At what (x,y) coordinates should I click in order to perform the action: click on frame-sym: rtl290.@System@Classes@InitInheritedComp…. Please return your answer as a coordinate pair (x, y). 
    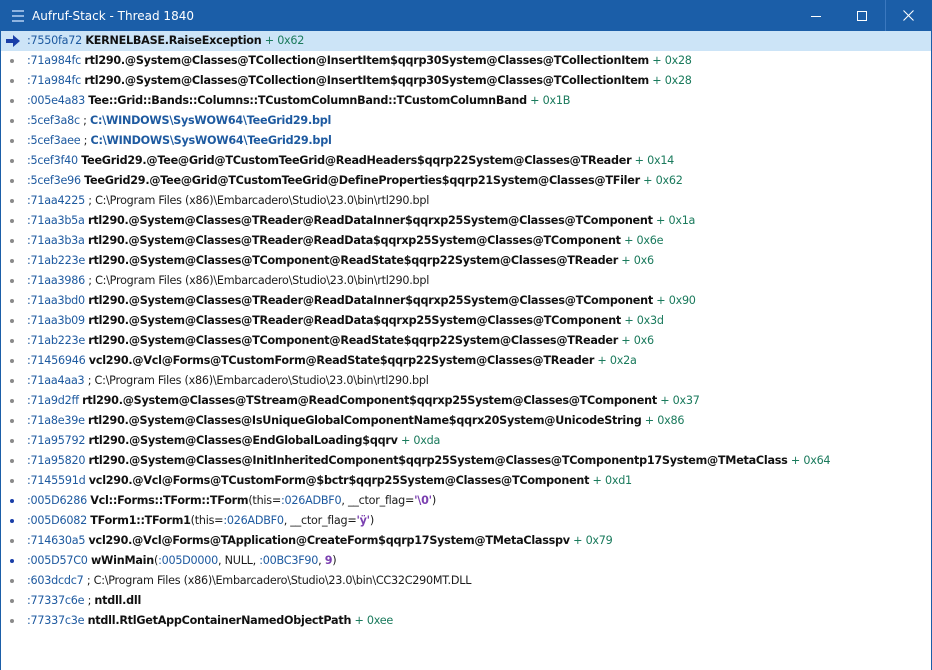
    Looking at the image, I should click on (438, 460).